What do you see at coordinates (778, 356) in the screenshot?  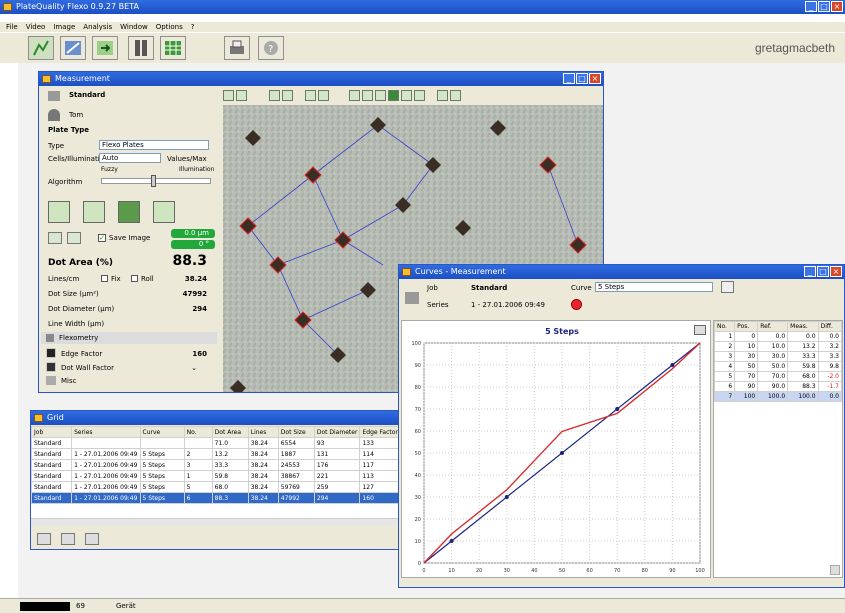 I see `curve-row: 3 30 30.0 33.3 3.3` at bounding box center [778, 356].